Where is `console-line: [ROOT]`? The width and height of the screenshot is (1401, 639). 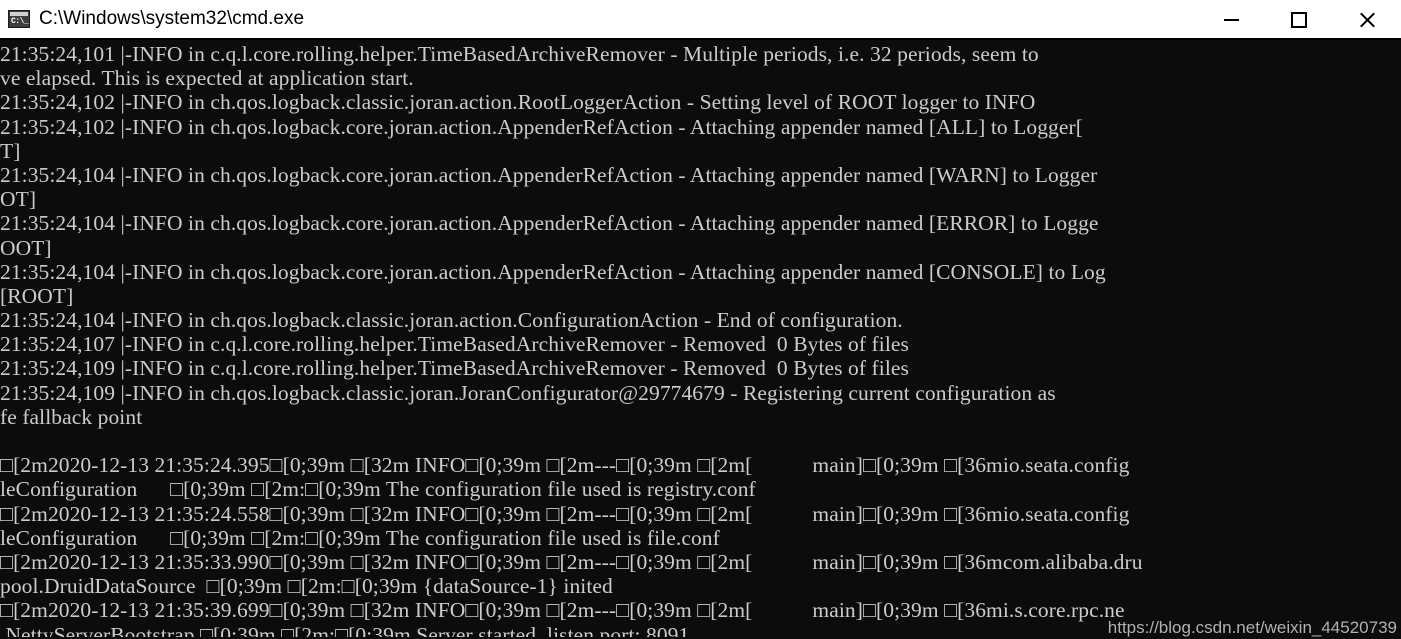
console-line: [ROOT] is located at coordinates (37, 295).